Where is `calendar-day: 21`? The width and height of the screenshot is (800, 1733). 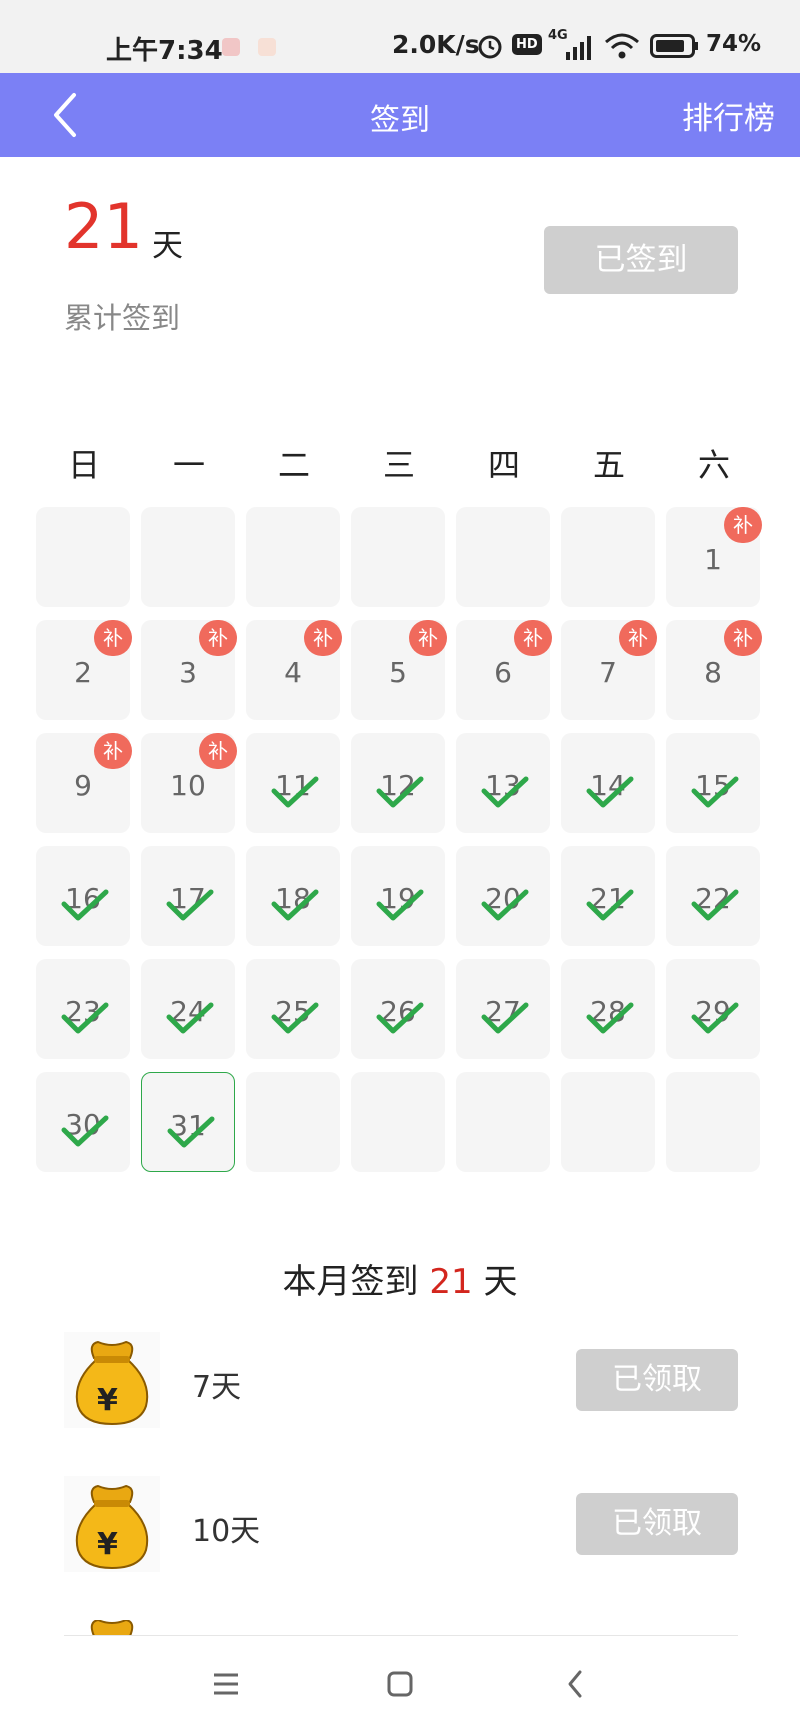 calendar-day: 21 is located at coordinates (608, 896).